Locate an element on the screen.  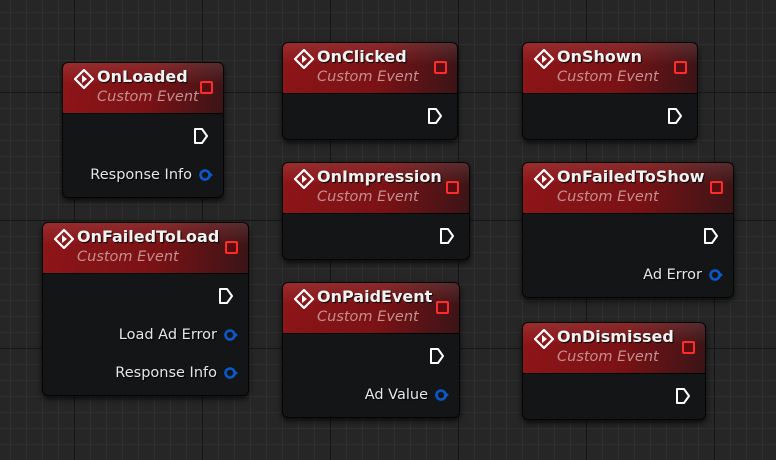
pin-label: Ad Error is located at coordinates (672, 275).